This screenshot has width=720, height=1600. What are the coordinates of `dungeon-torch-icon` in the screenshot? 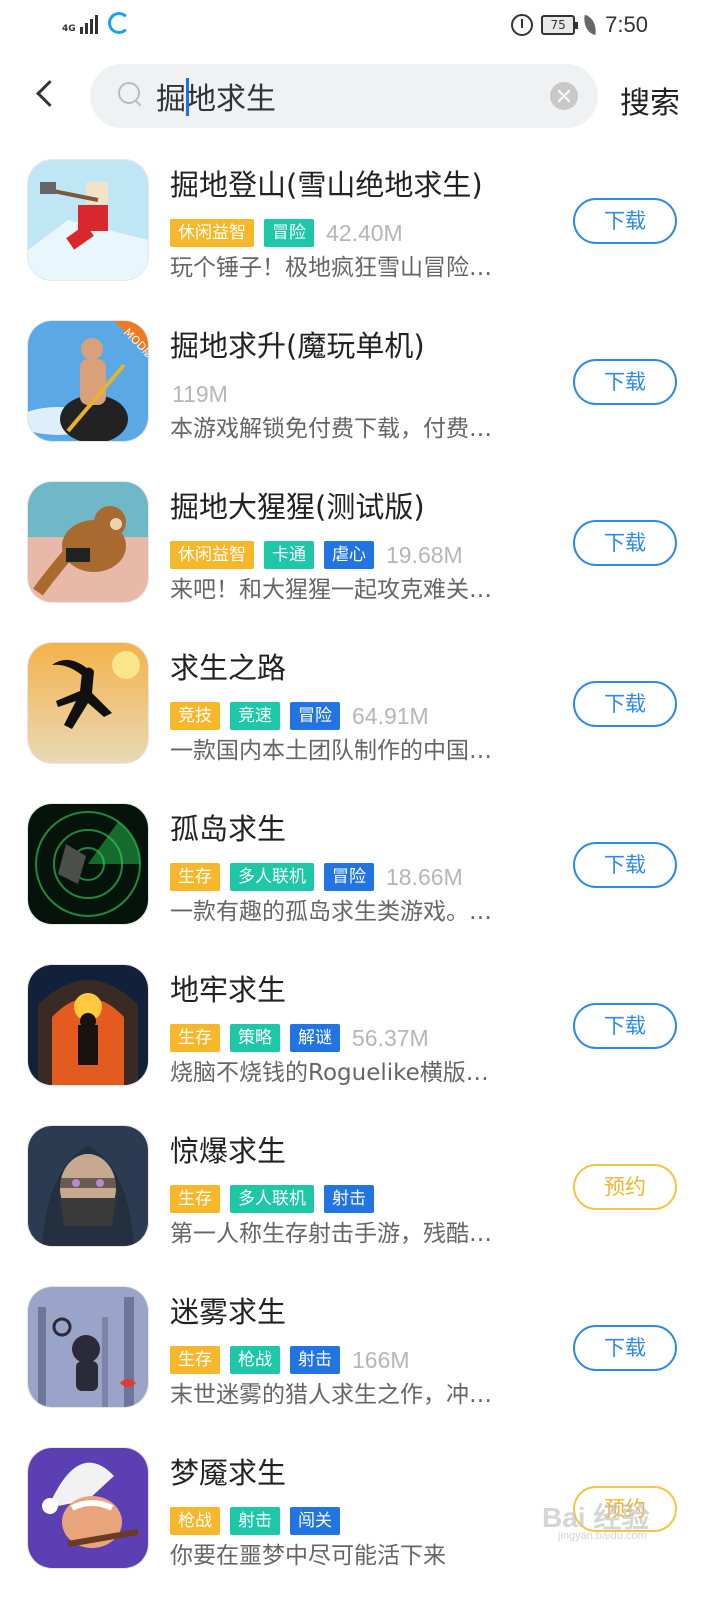 It's located at (88, 1025).